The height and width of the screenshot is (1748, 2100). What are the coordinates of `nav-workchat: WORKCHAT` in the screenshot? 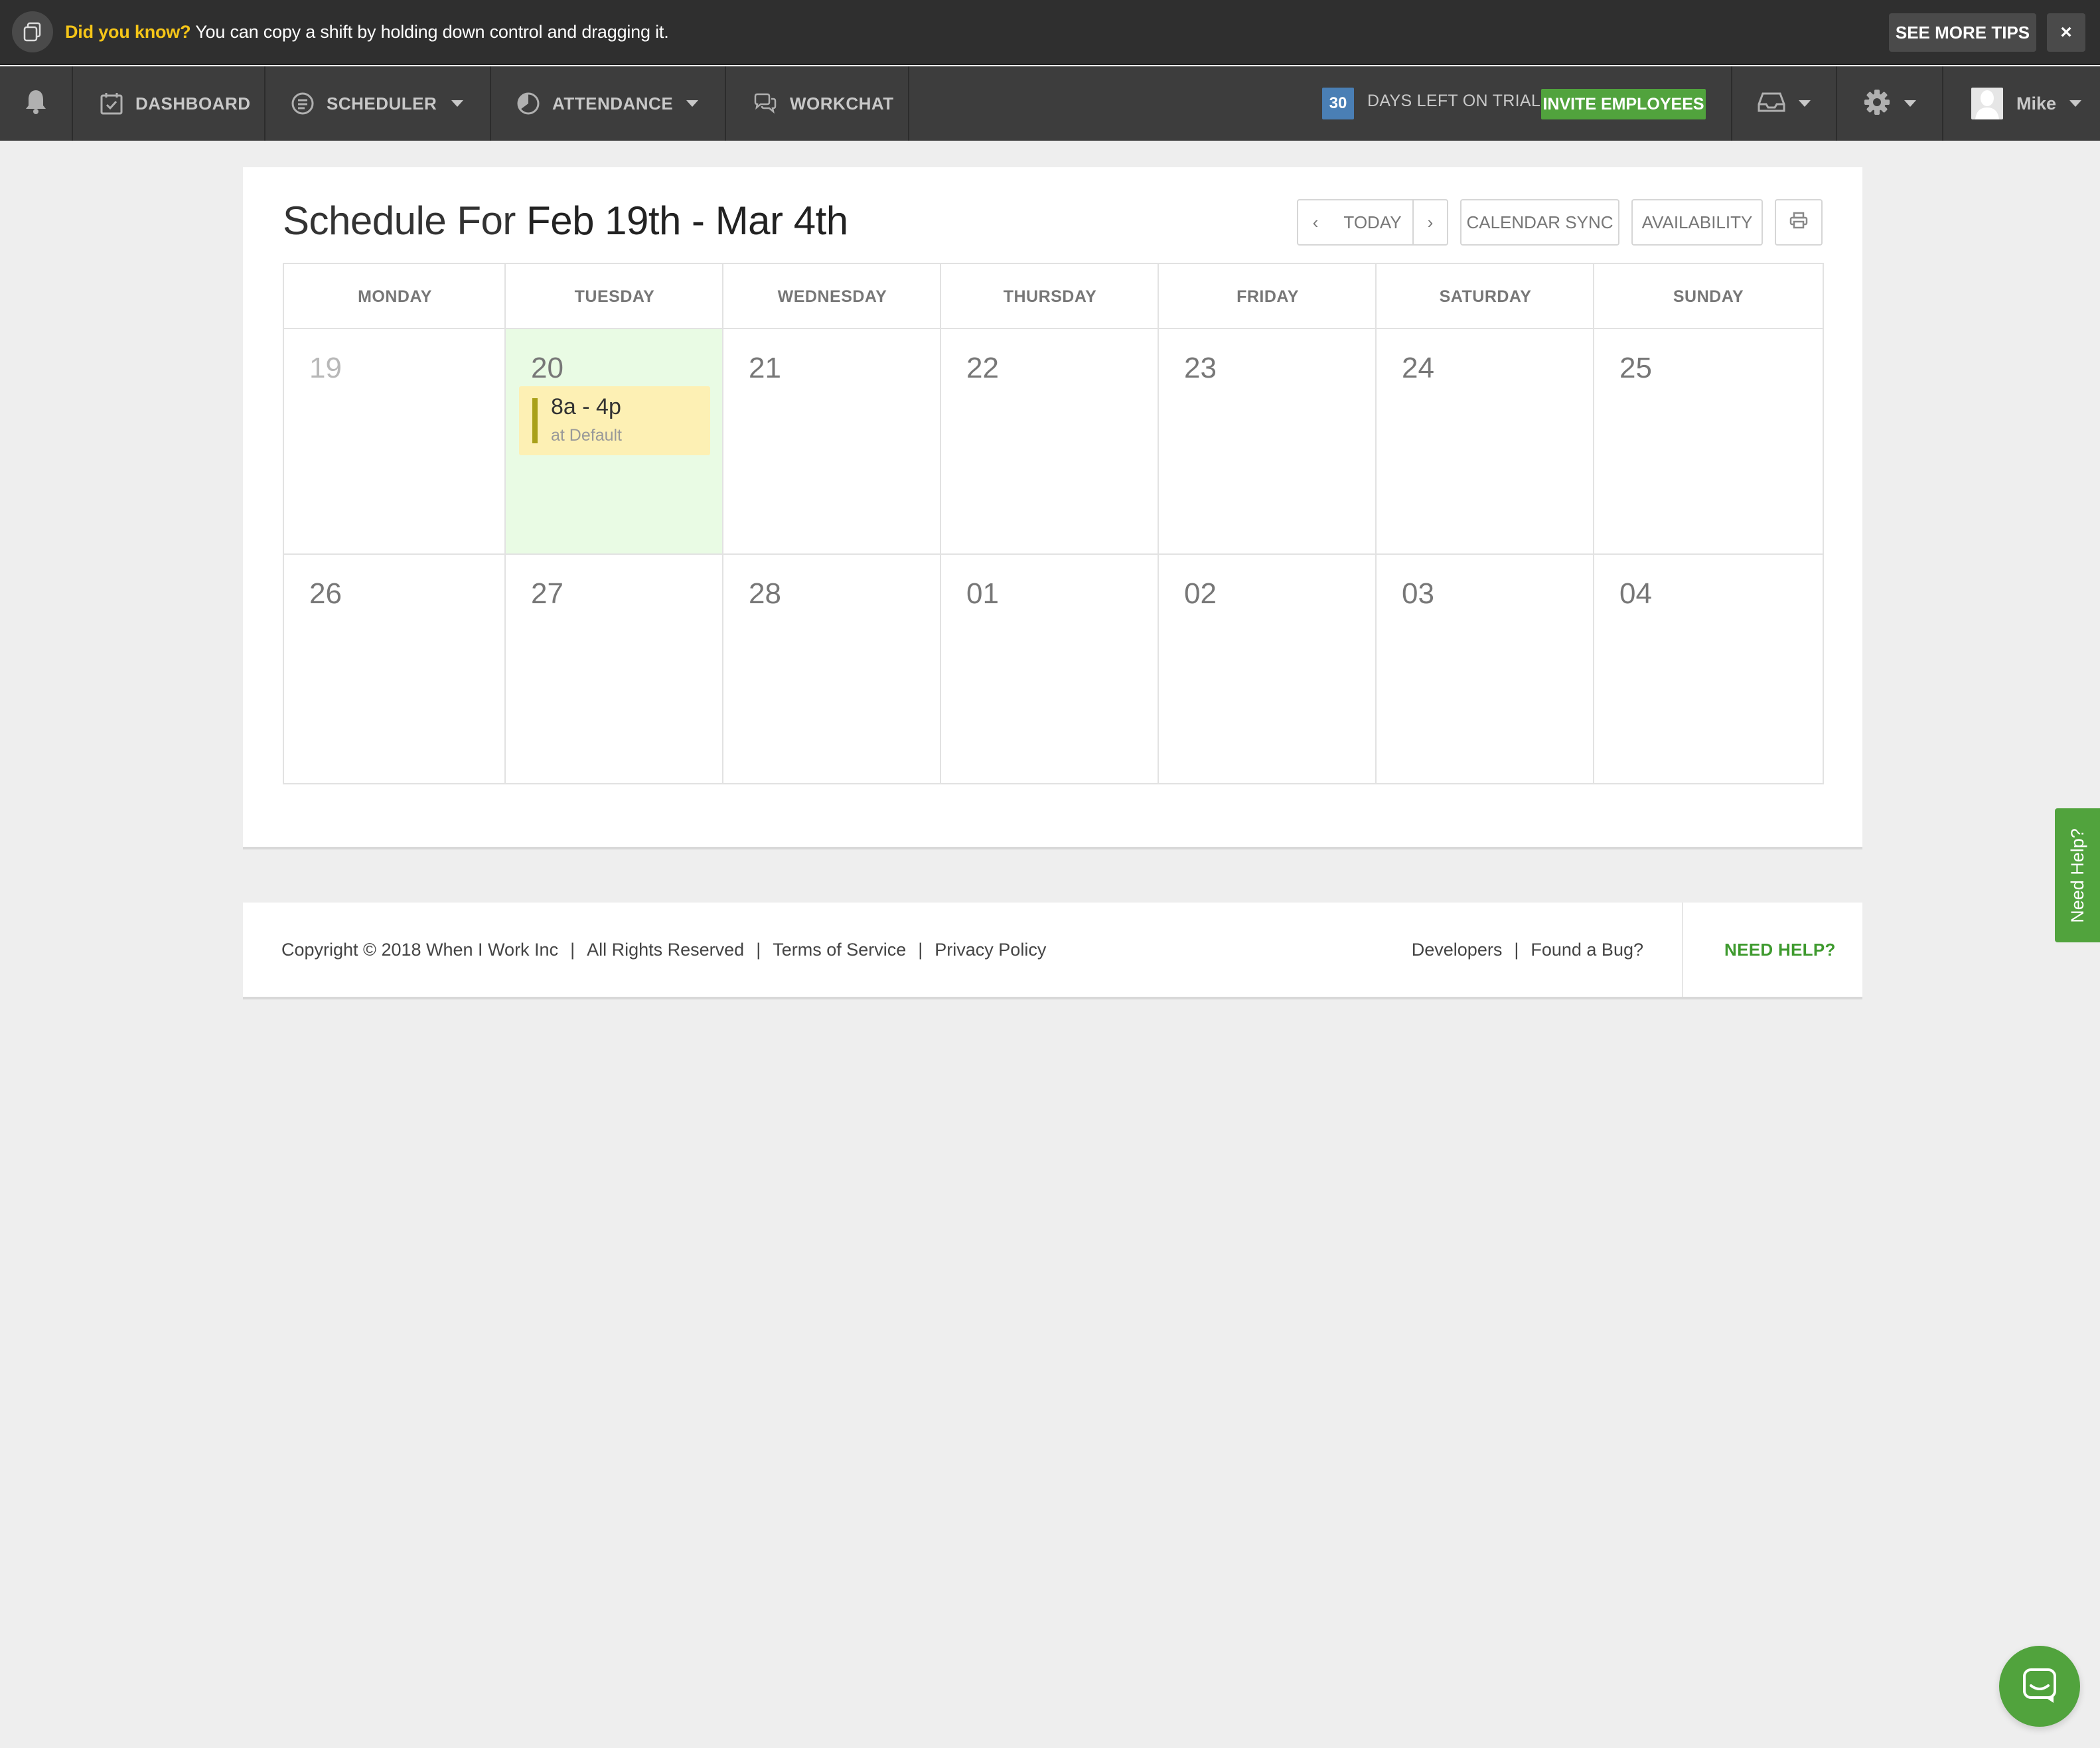 It's located at (818, 104).